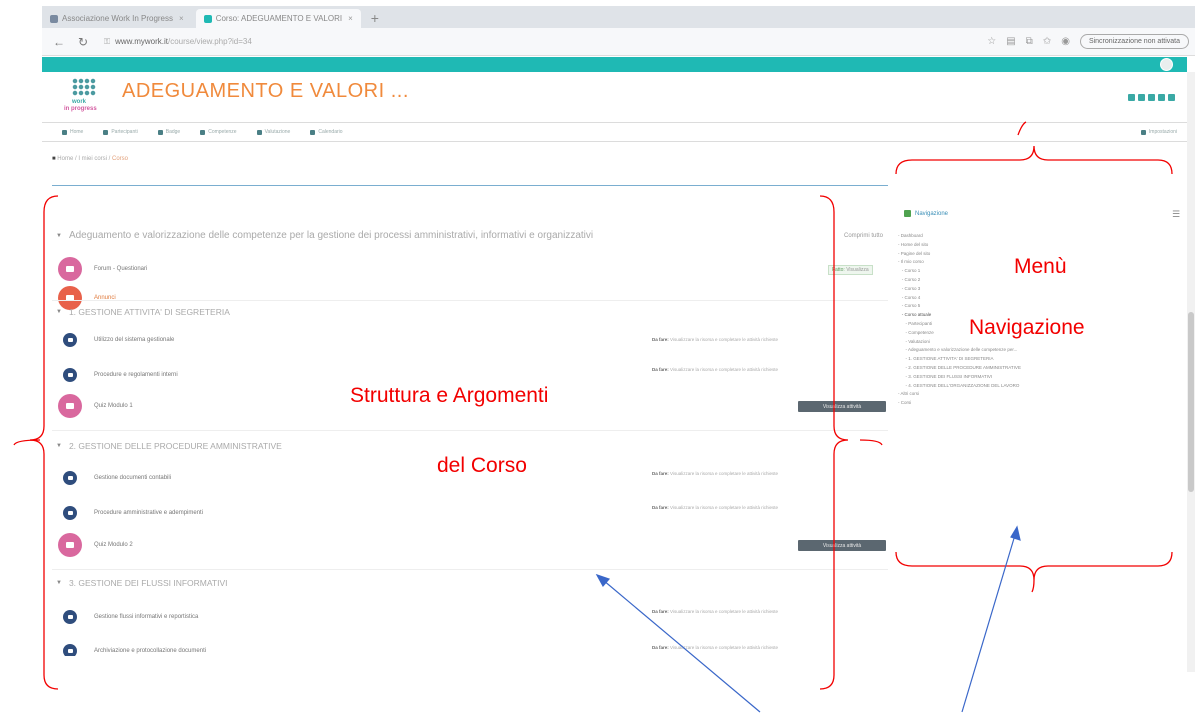  Describe the element at coordinates (681, 646) in the screenshot. I see `arrow-to-content` at that location.